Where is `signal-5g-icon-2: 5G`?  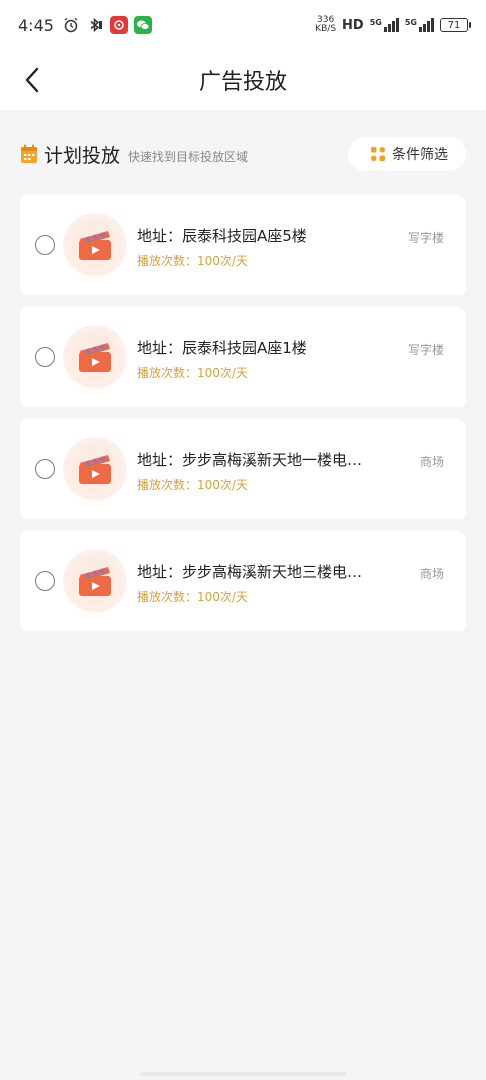
signal-5g-icon-2: 5G is located at coordinates (419, 25).